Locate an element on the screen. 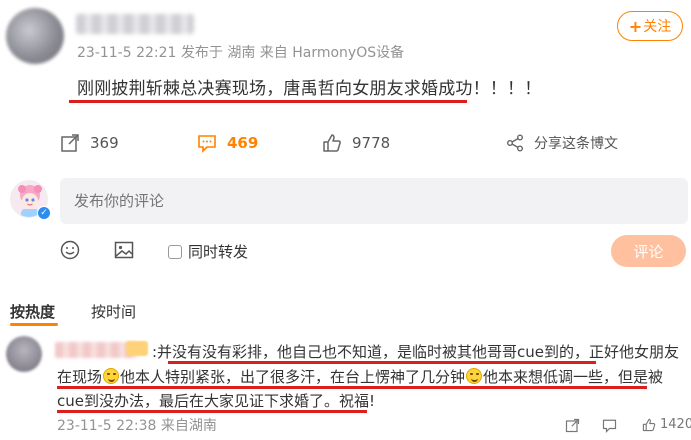  comment-count: 469 is located at coordinates (243, 143).